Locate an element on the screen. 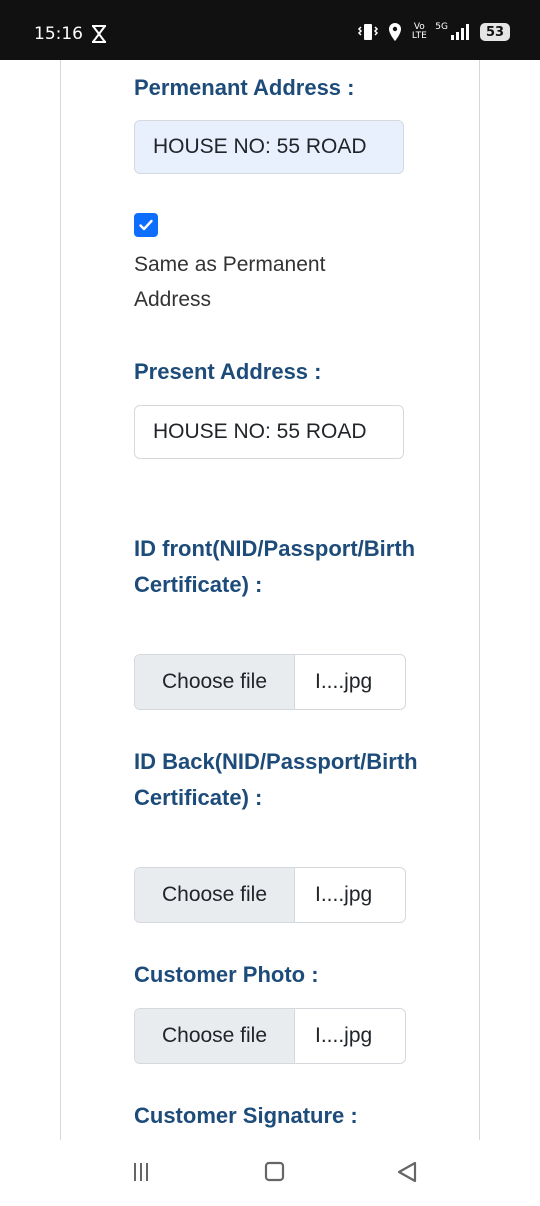 The image size is (540, 1206). id-front-choose-file-button: Choose file is located at coordinates (215, 682).